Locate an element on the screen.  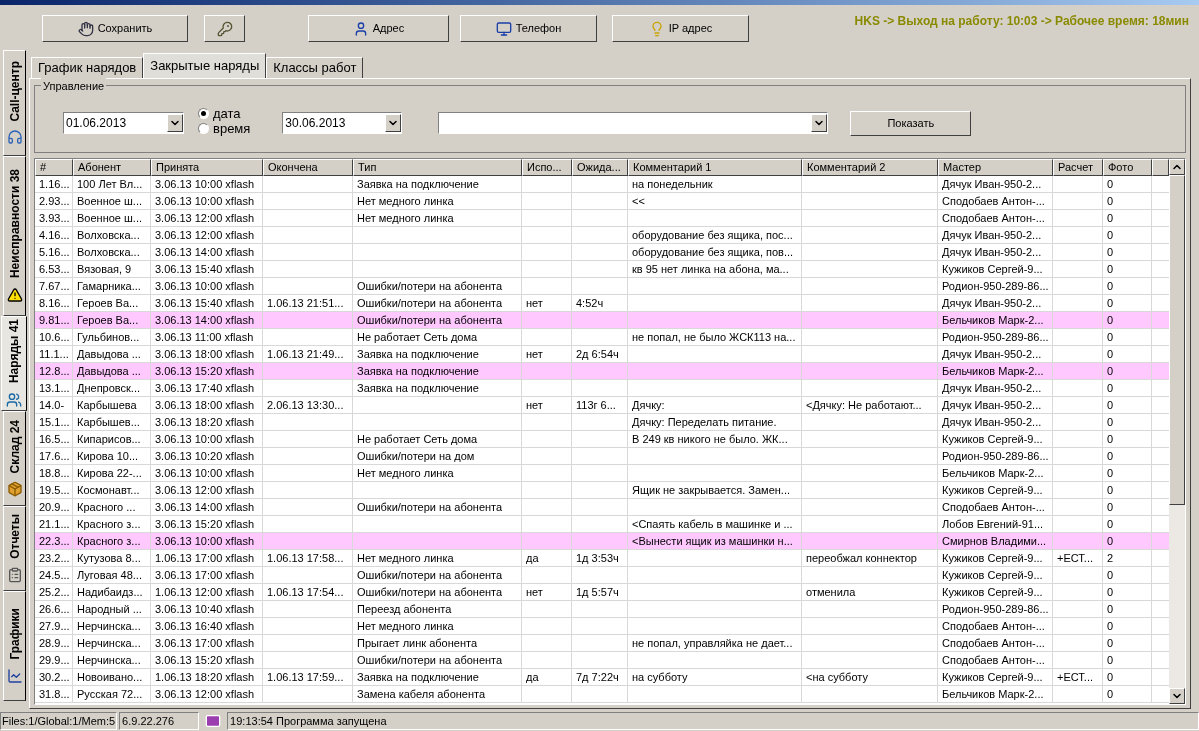
column-header: Комментарий 1 is located at coordinates (715, 167).